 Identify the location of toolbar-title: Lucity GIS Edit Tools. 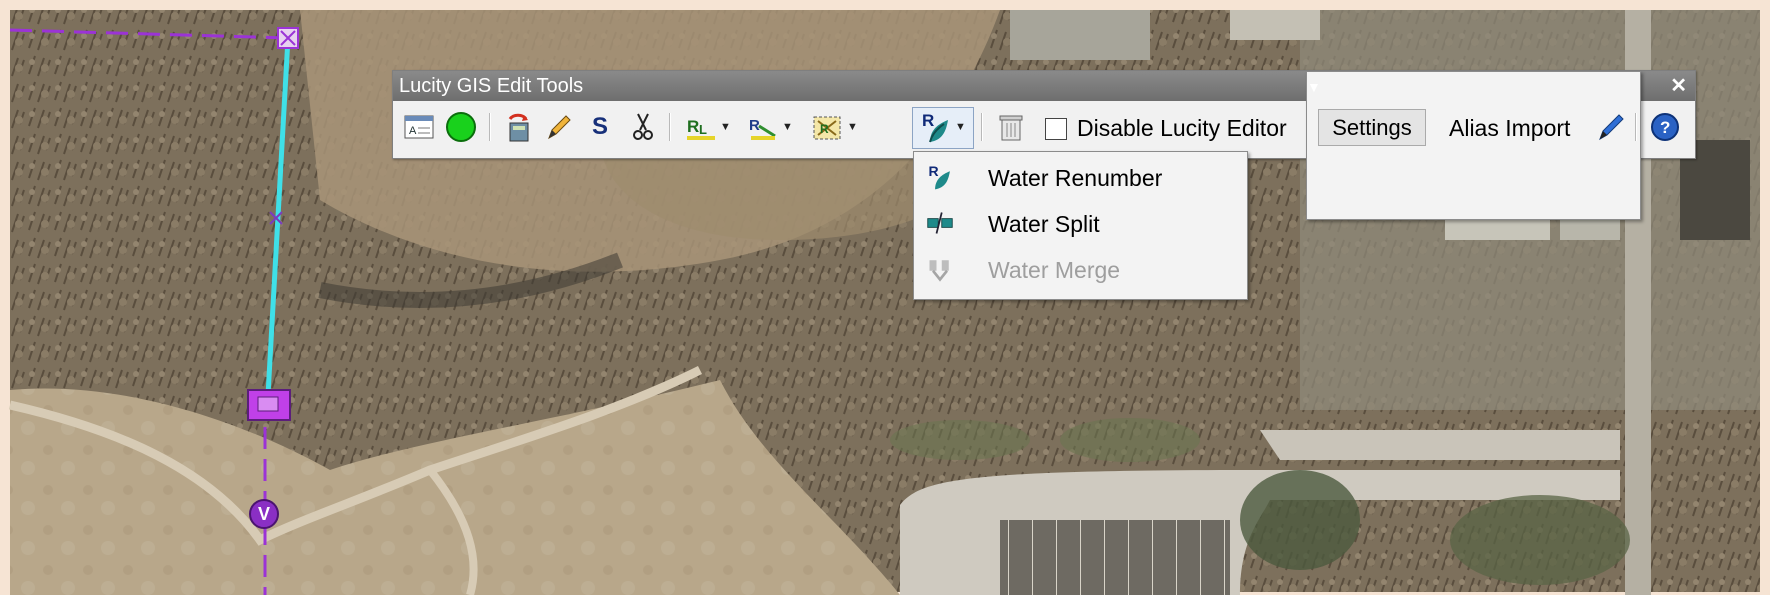
(491, 86).